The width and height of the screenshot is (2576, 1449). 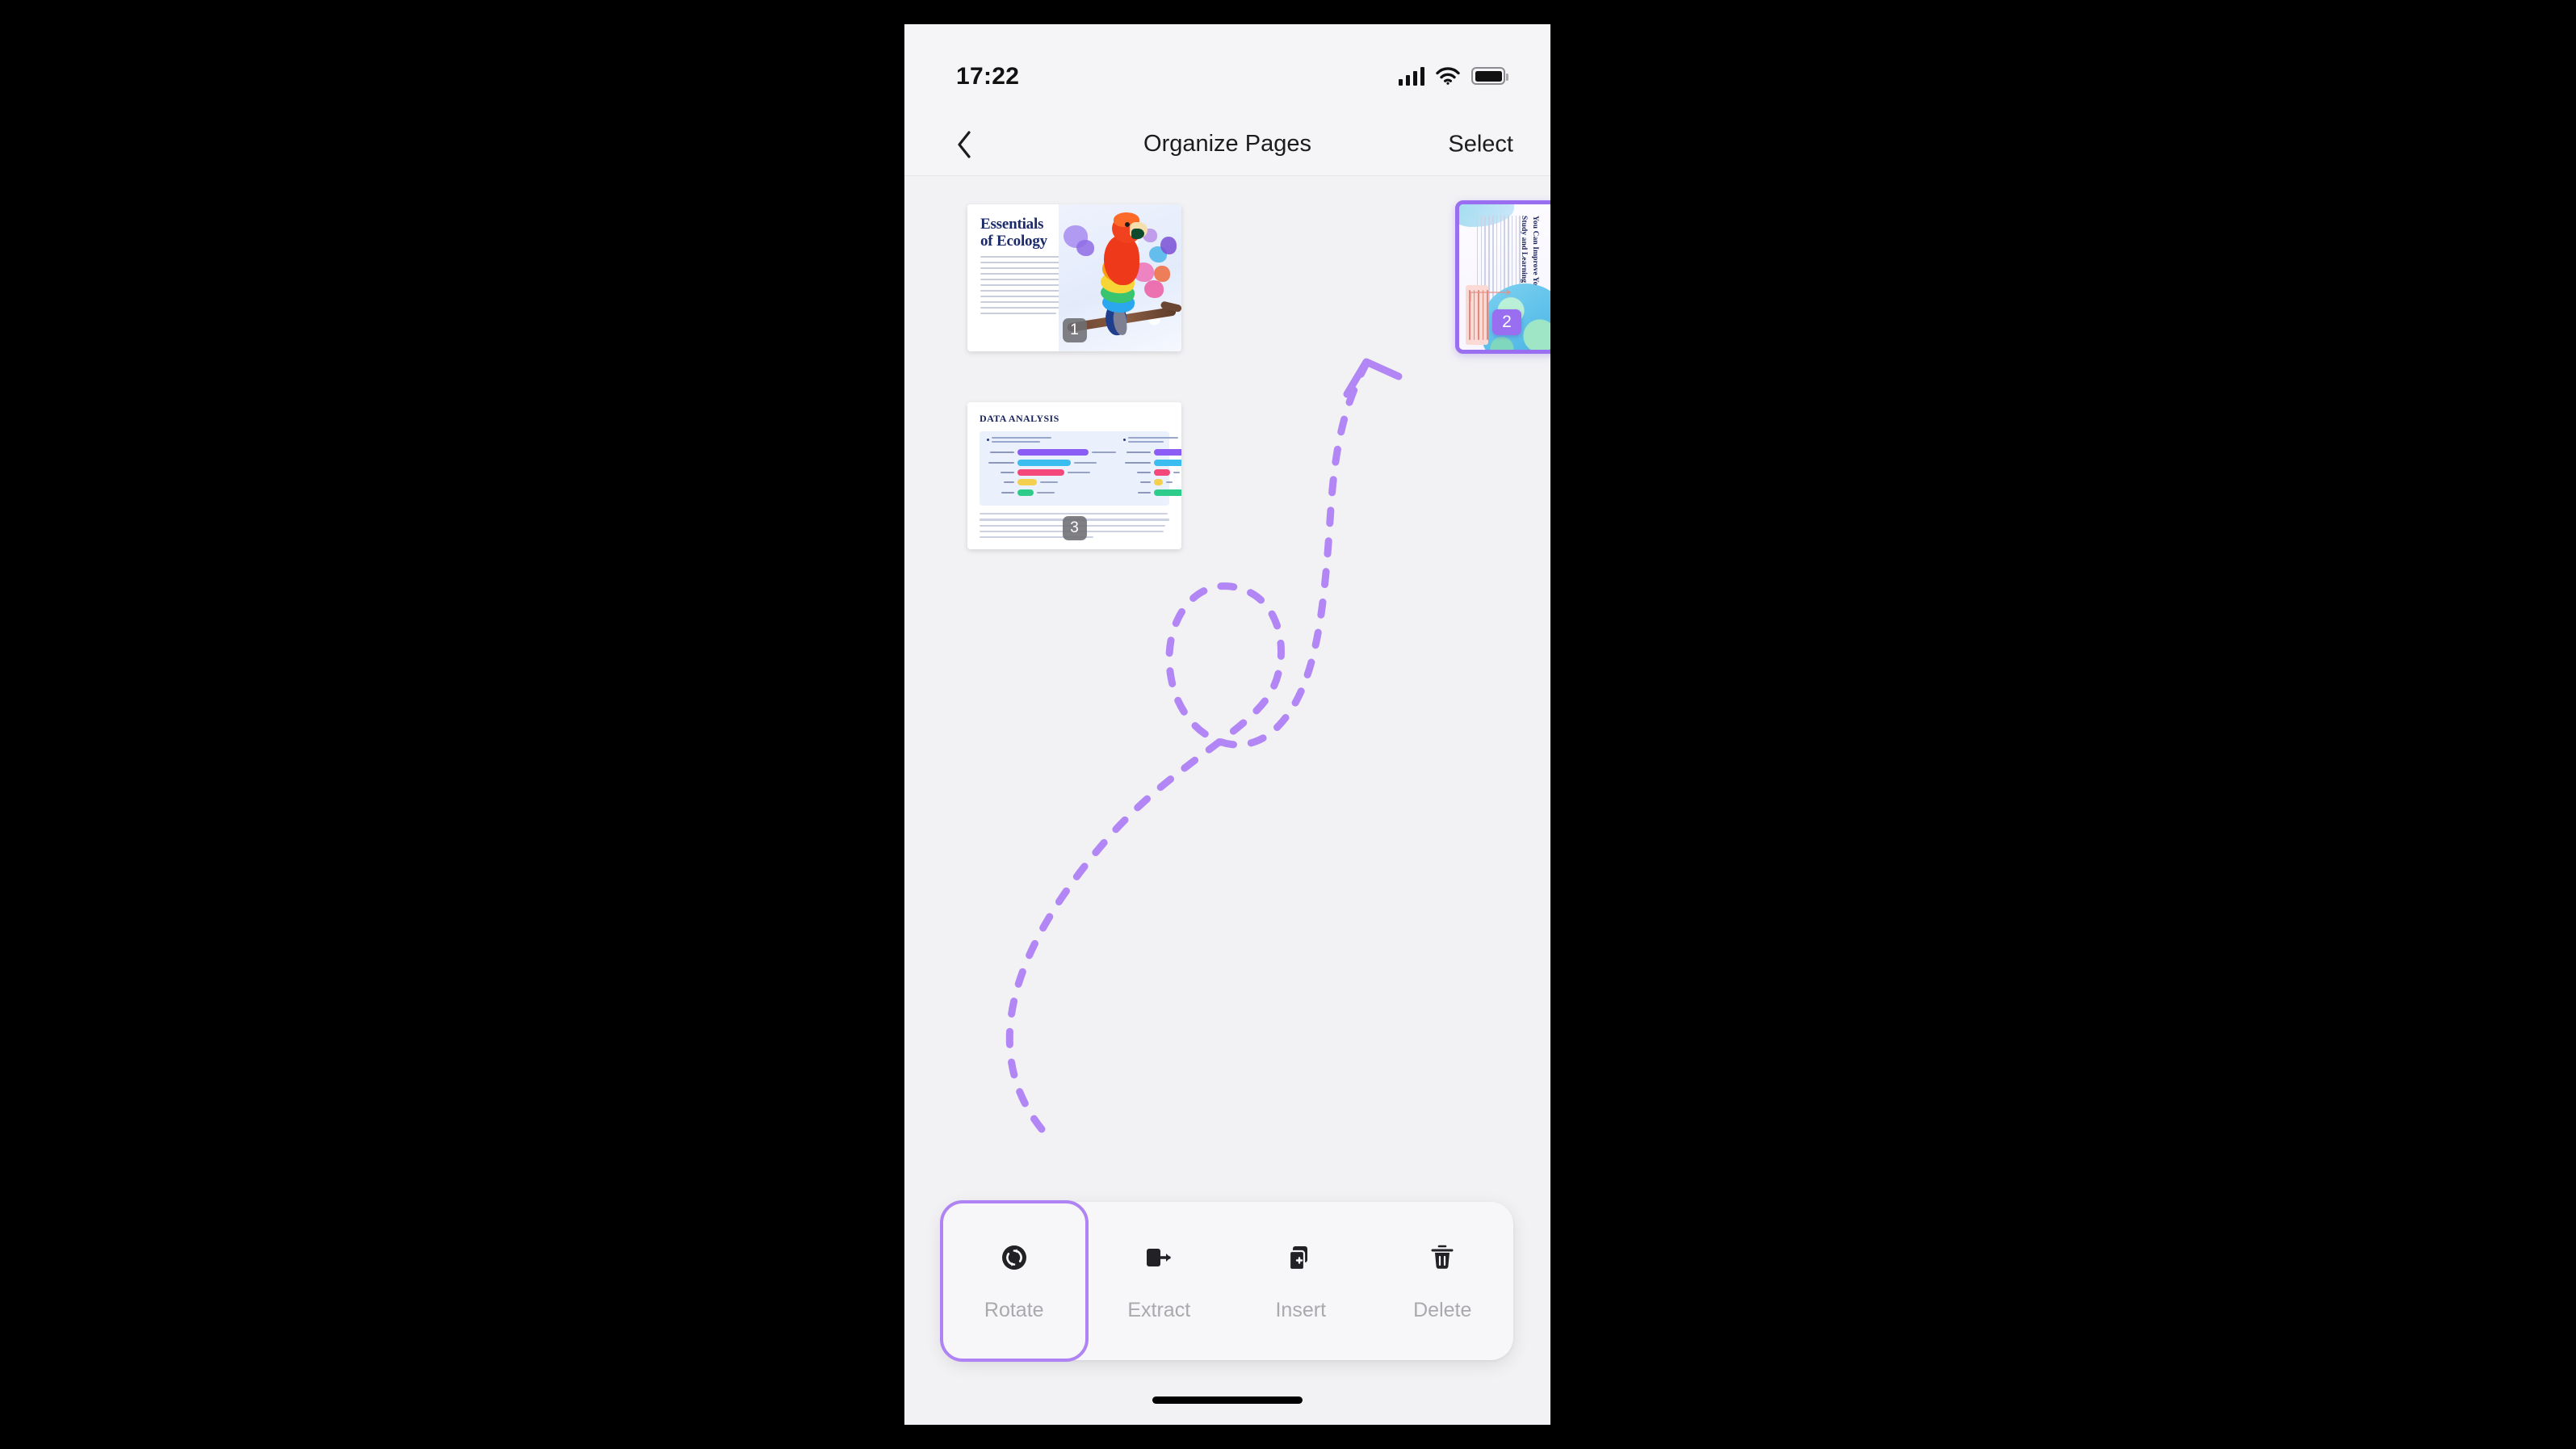 I want to click on back-button, so click(x=964, y=145).